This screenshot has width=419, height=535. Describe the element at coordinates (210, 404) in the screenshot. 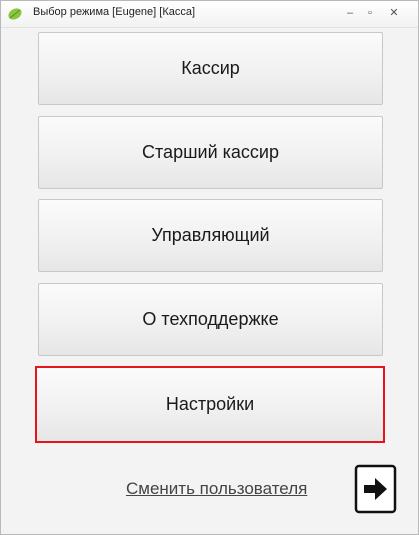

I see `settings-button: Настройки` at that location.